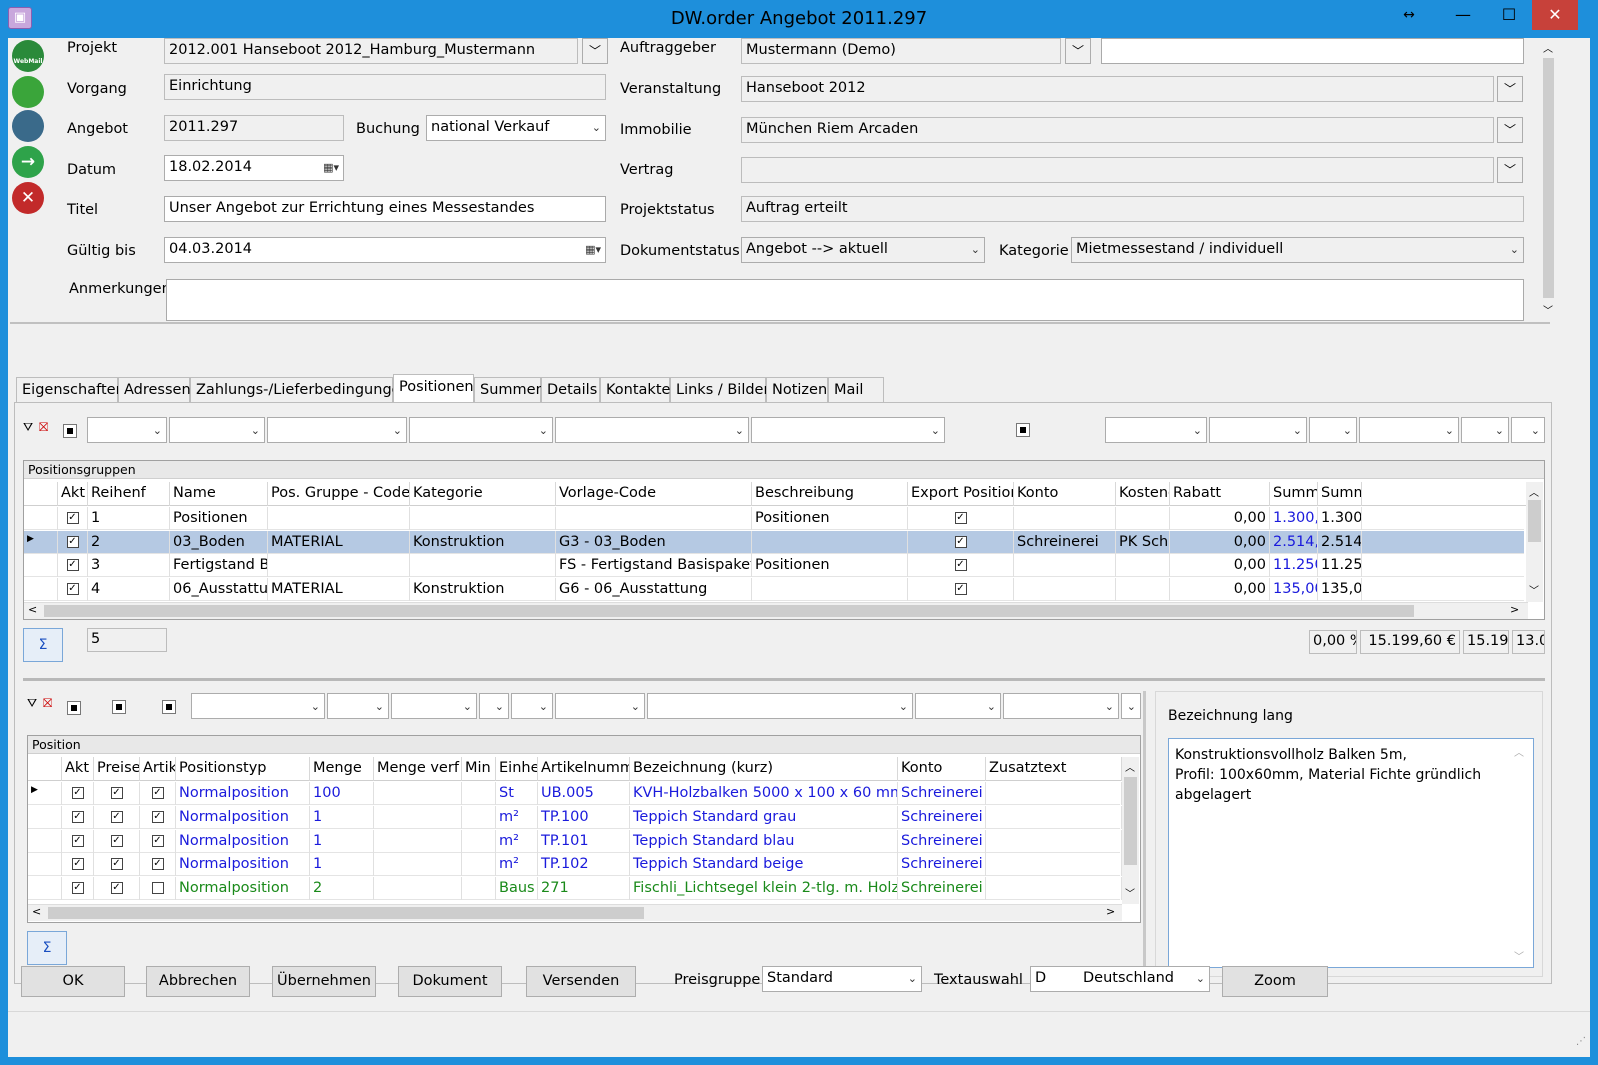  Describe the element at coordinates (799, 19) in the screenshot. I see `title-bar: ▣ DW.order Angebot 2011.297 ↔ — ☐ ✕` at that location.